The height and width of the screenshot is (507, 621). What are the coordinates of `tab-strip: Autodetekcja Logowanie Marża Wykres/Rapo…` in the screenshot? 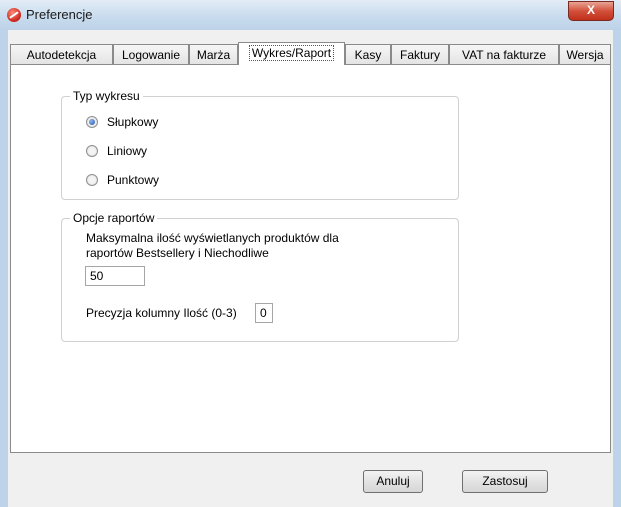 It's located at (310, 53).